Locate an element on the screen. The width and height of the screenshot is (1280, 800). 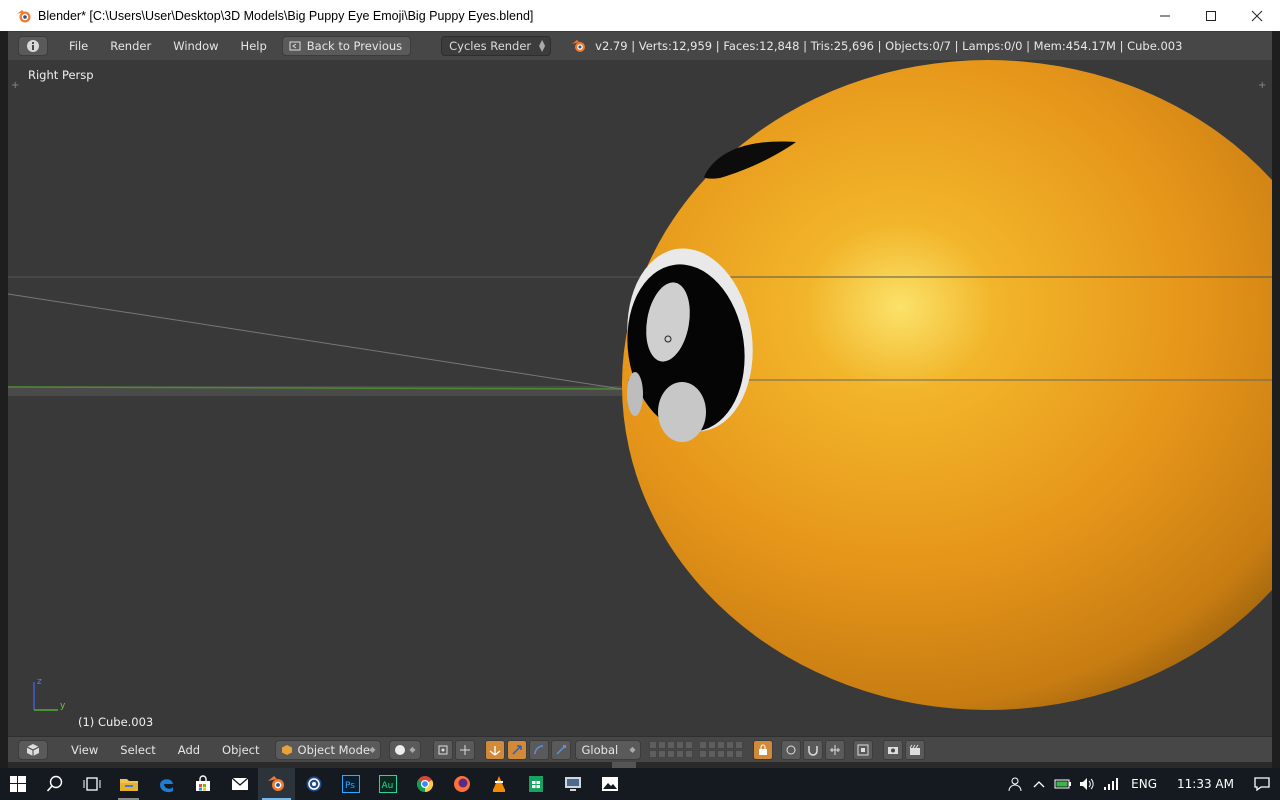
sheets-icon is located at coordinates (535, 784).